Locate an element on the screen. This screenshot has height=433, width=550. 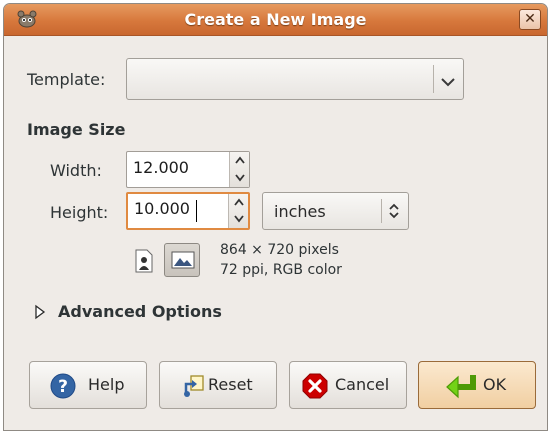
pixel-size-info: 864 × 720 pixels is located at coordinates (279, 250).